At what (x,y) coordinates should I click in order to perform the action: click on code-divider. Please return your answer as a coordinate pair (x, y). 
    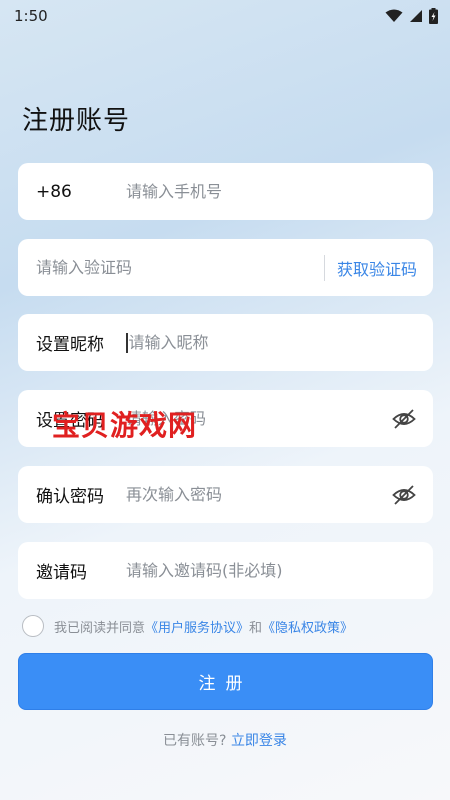
    Looking at the image, I should click on (324, 267).